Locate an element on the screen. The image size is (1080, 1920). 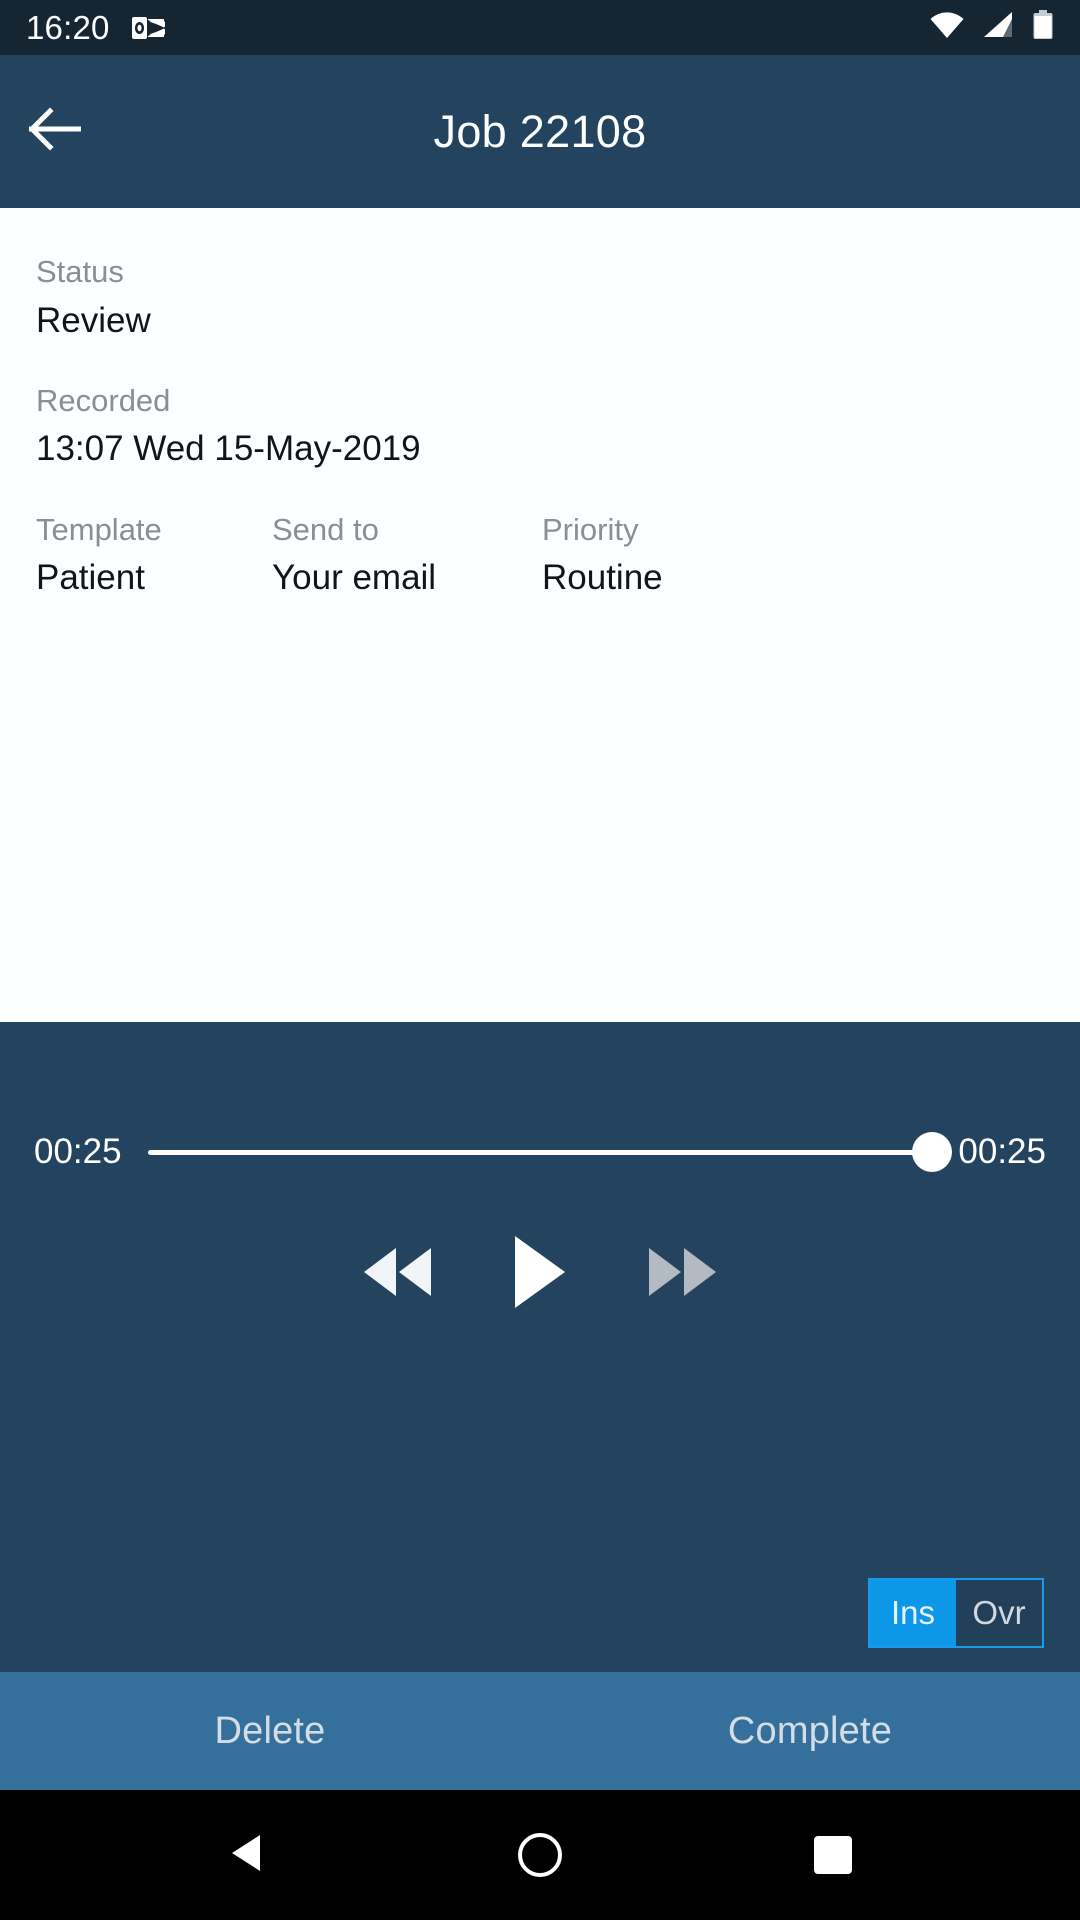
recorded-label: Recorded is located at coordinates (103, 400).